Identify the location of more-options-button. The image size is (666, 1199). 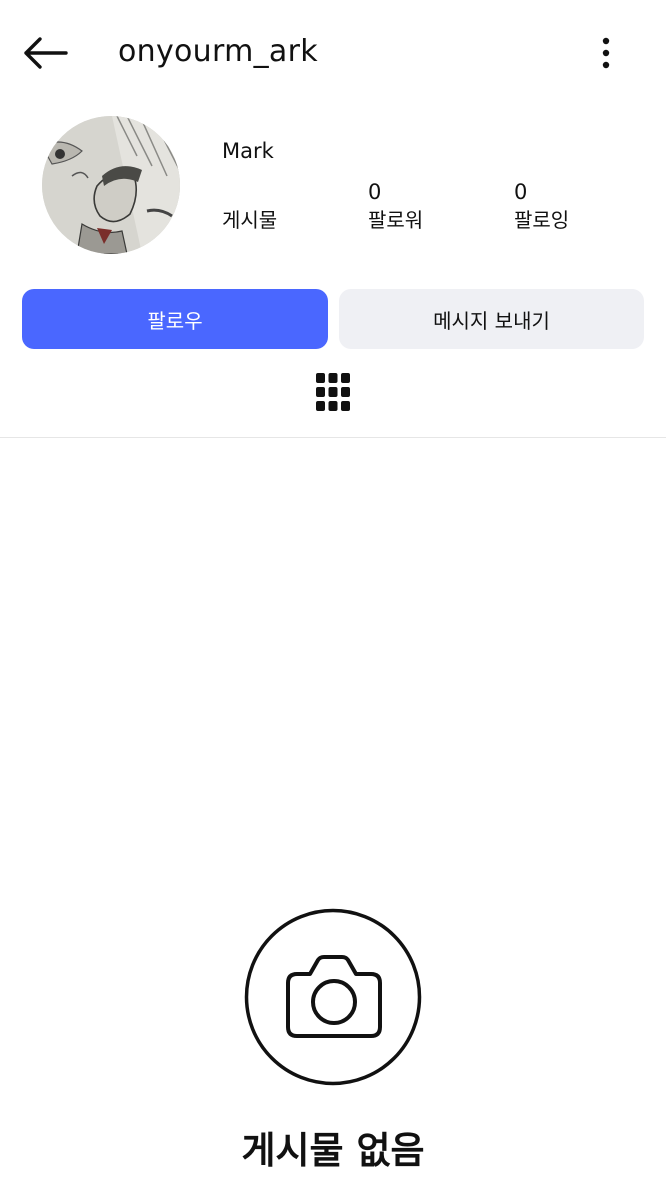
(606, 53).